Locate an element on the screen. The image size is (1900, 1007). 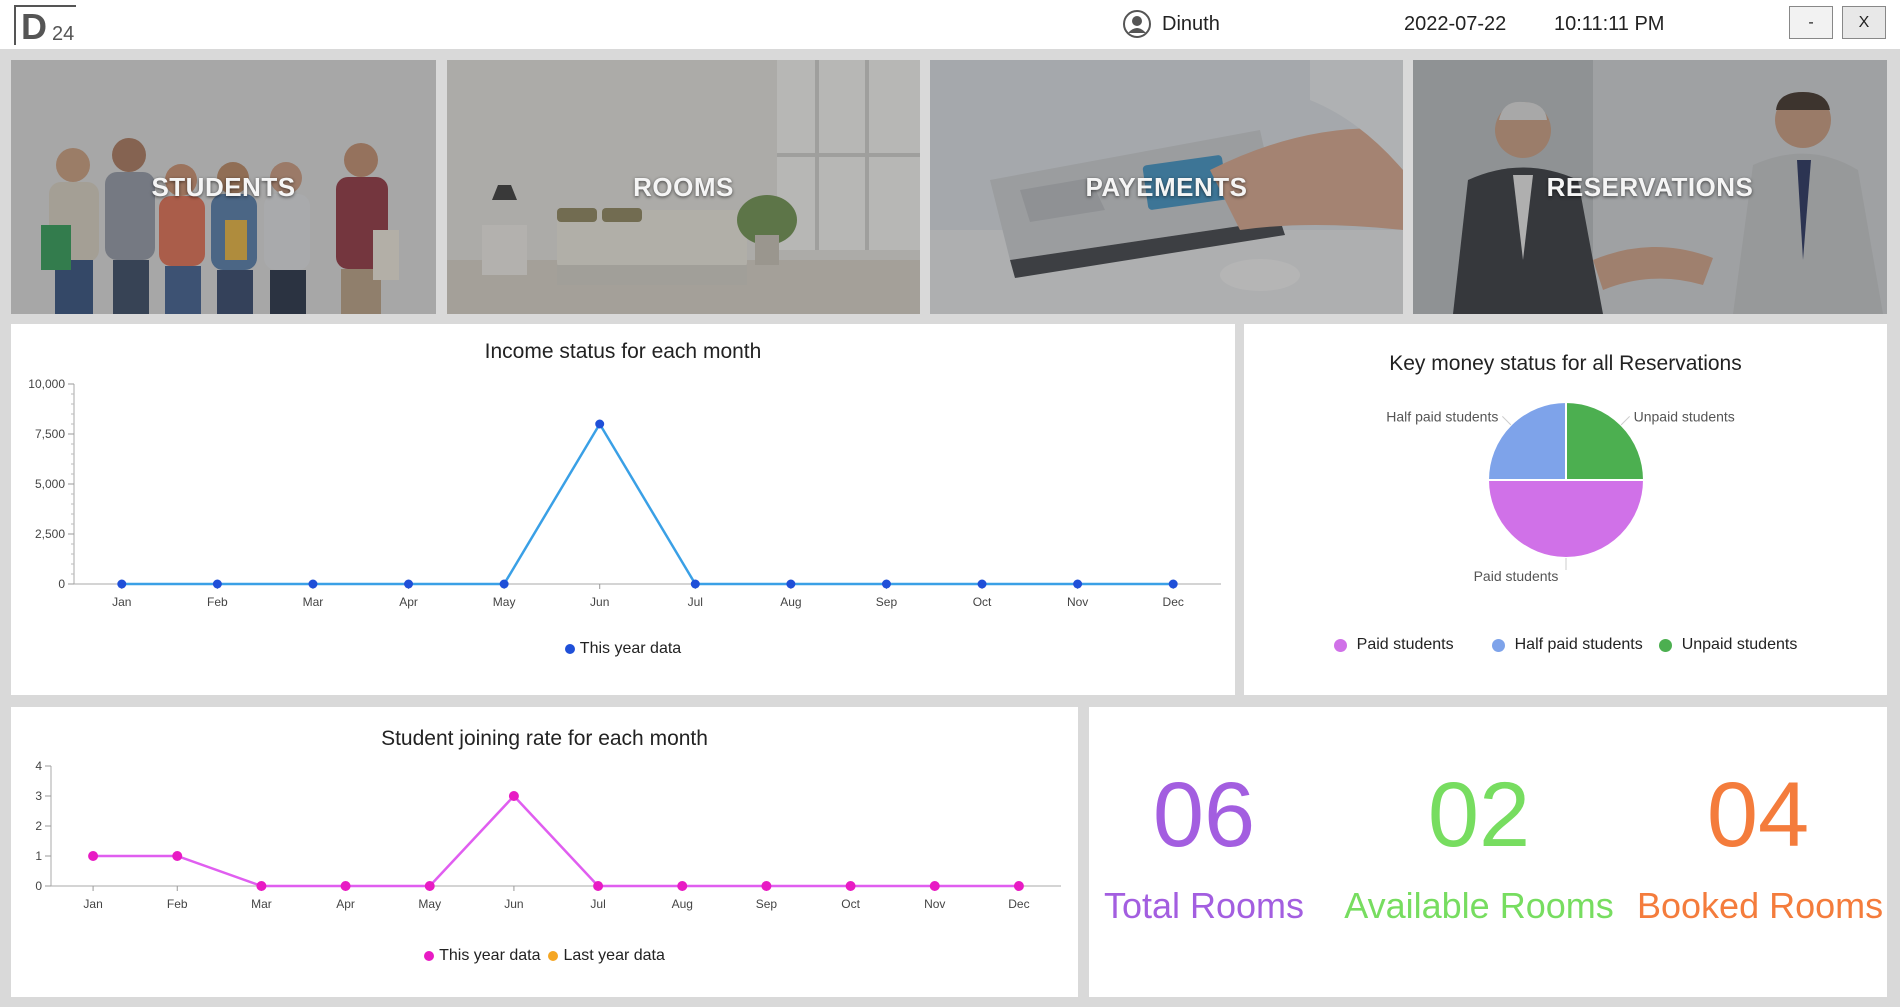
total-rooms-label: Total Rooms is located at coordinates (1204, 905).